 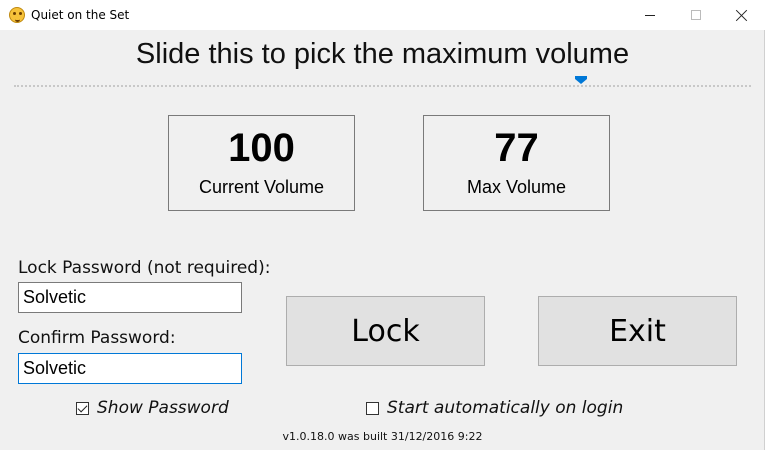 I want to click on window-title: Quiet on the Set, so click(x=80, y=15).